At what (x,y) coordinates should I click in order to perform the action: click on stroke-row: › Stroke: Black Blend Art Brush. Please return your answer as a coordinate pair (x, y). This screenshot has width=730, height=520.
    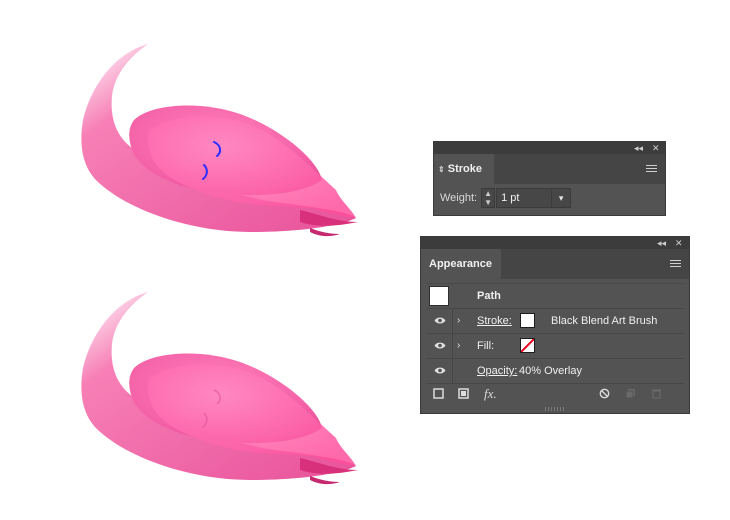
    Looking at the image, I should click on (555, 321).